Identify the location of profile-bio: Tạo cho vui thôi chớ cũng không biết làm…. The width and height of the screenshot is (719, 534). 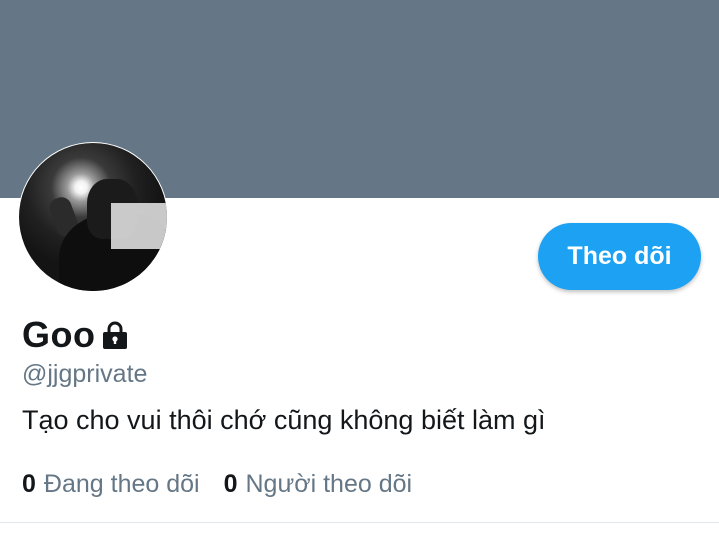
(284, 420).